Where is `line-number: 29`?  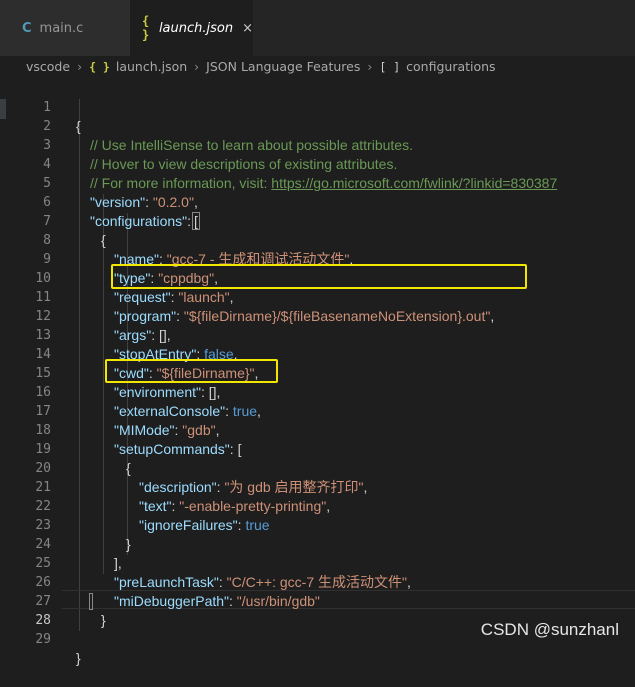
line-number: 29 is located at coordinates (43, 639).